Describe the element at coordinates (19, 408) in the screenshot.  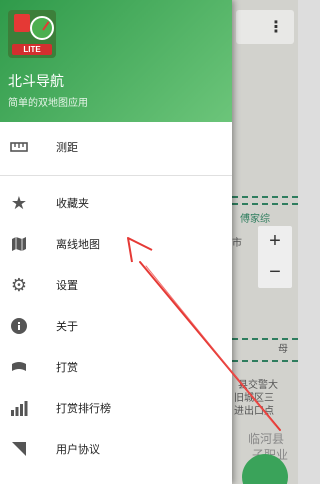
I see `bar-chart-icon` at that location.